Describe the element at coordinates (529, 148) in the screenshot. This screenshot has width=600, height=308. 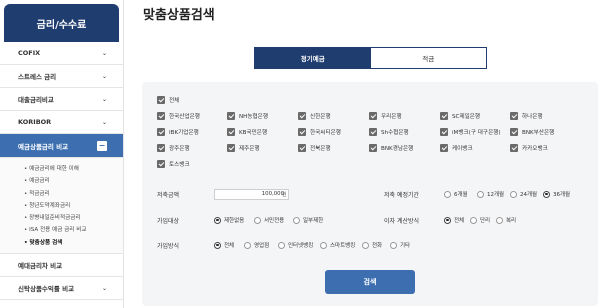
I see `bank-checkbox: 카카오뱅크` at that location.